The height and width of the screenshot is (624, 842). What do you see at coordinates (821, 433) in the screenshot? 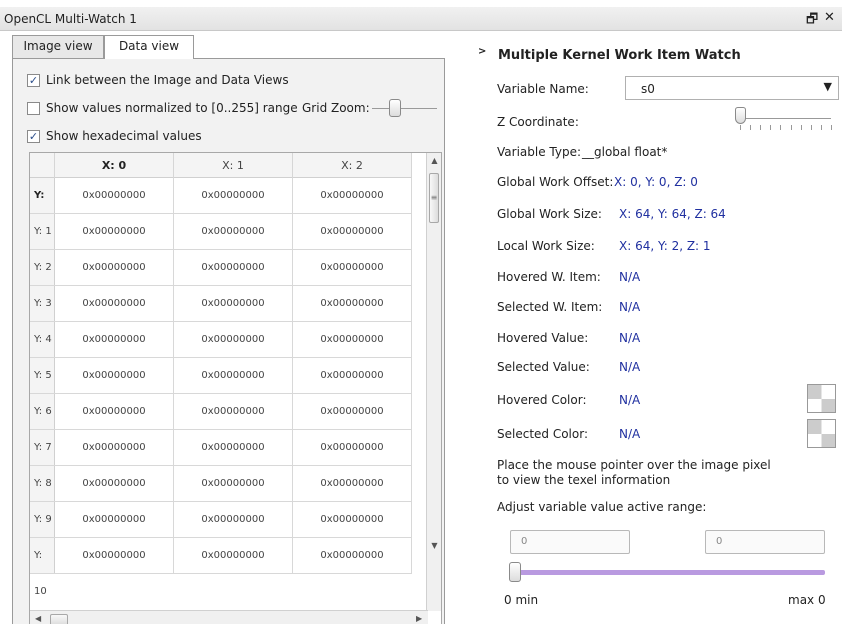
I see `selected-color-swatch` at bounding box center [821, 433].